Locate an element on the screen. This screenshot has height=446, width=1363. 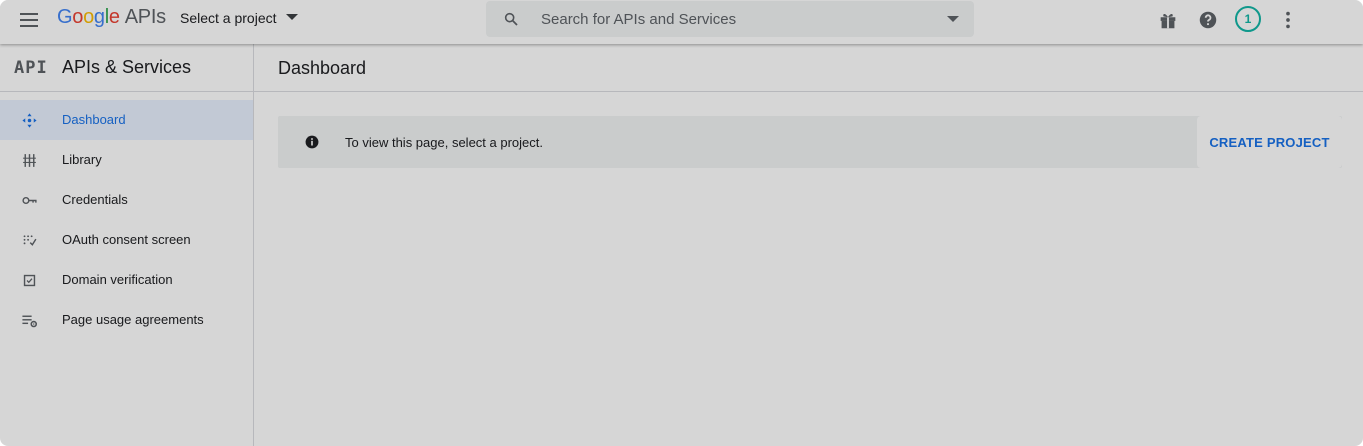
sidebar-title: APIs & Services is located at coordinates (126, 67).